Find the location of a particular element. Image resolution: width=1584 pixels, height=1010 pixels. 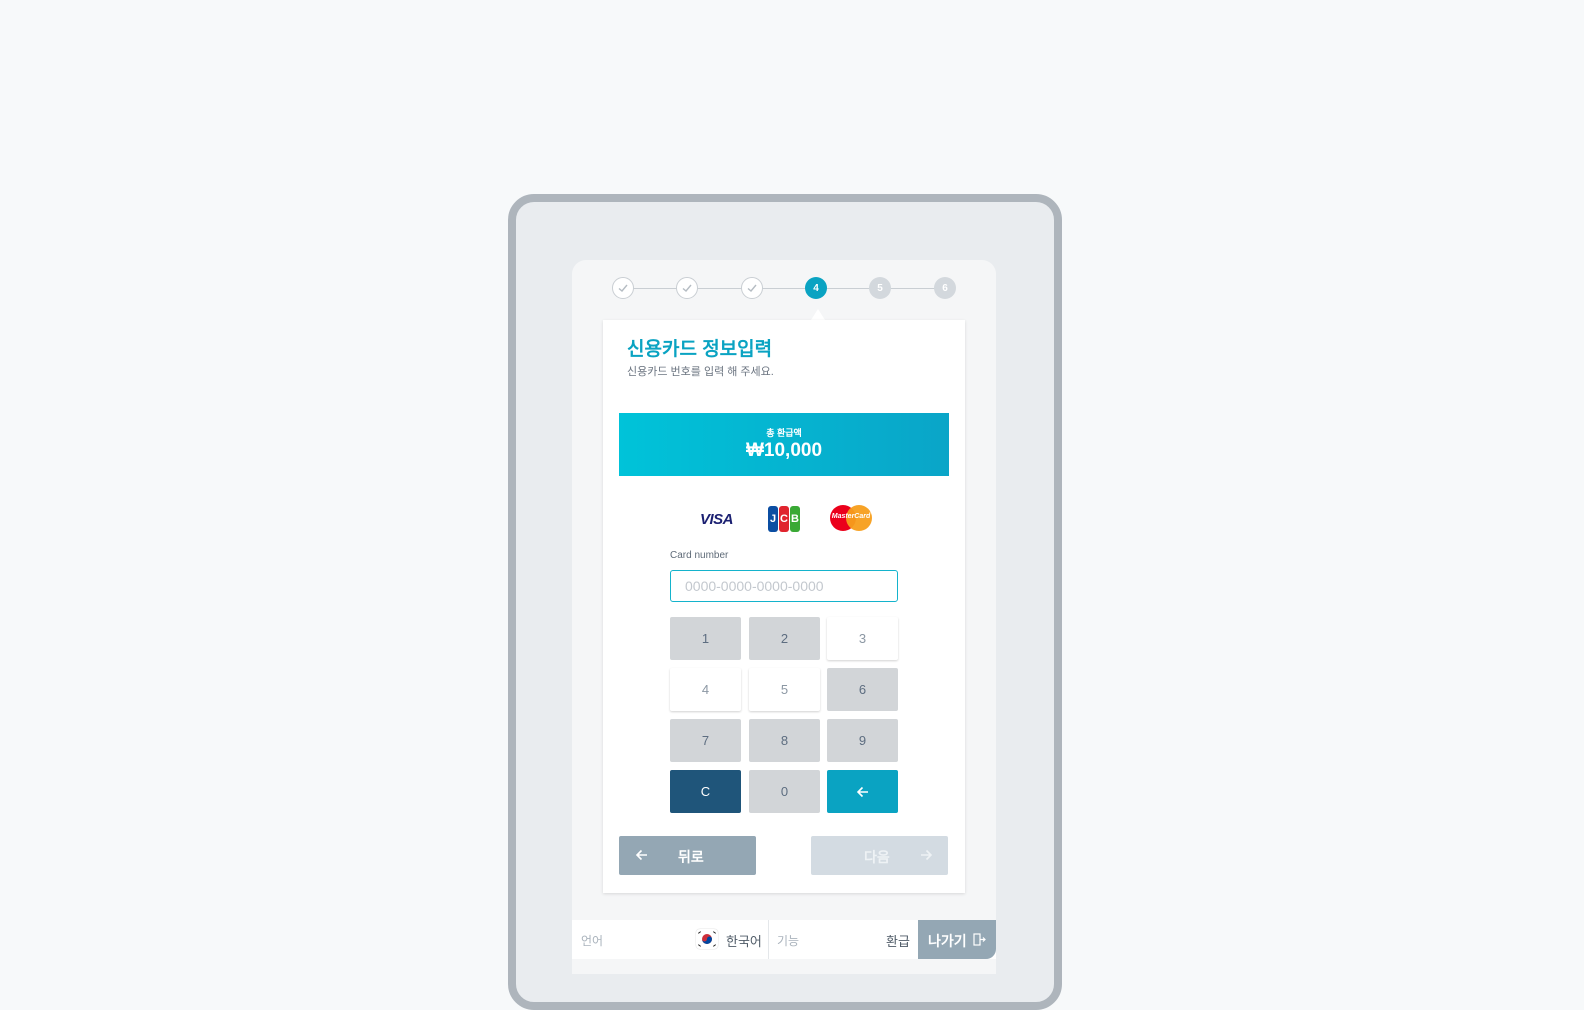

keypad-key-6: 6 is located at coordinates (862, 689).